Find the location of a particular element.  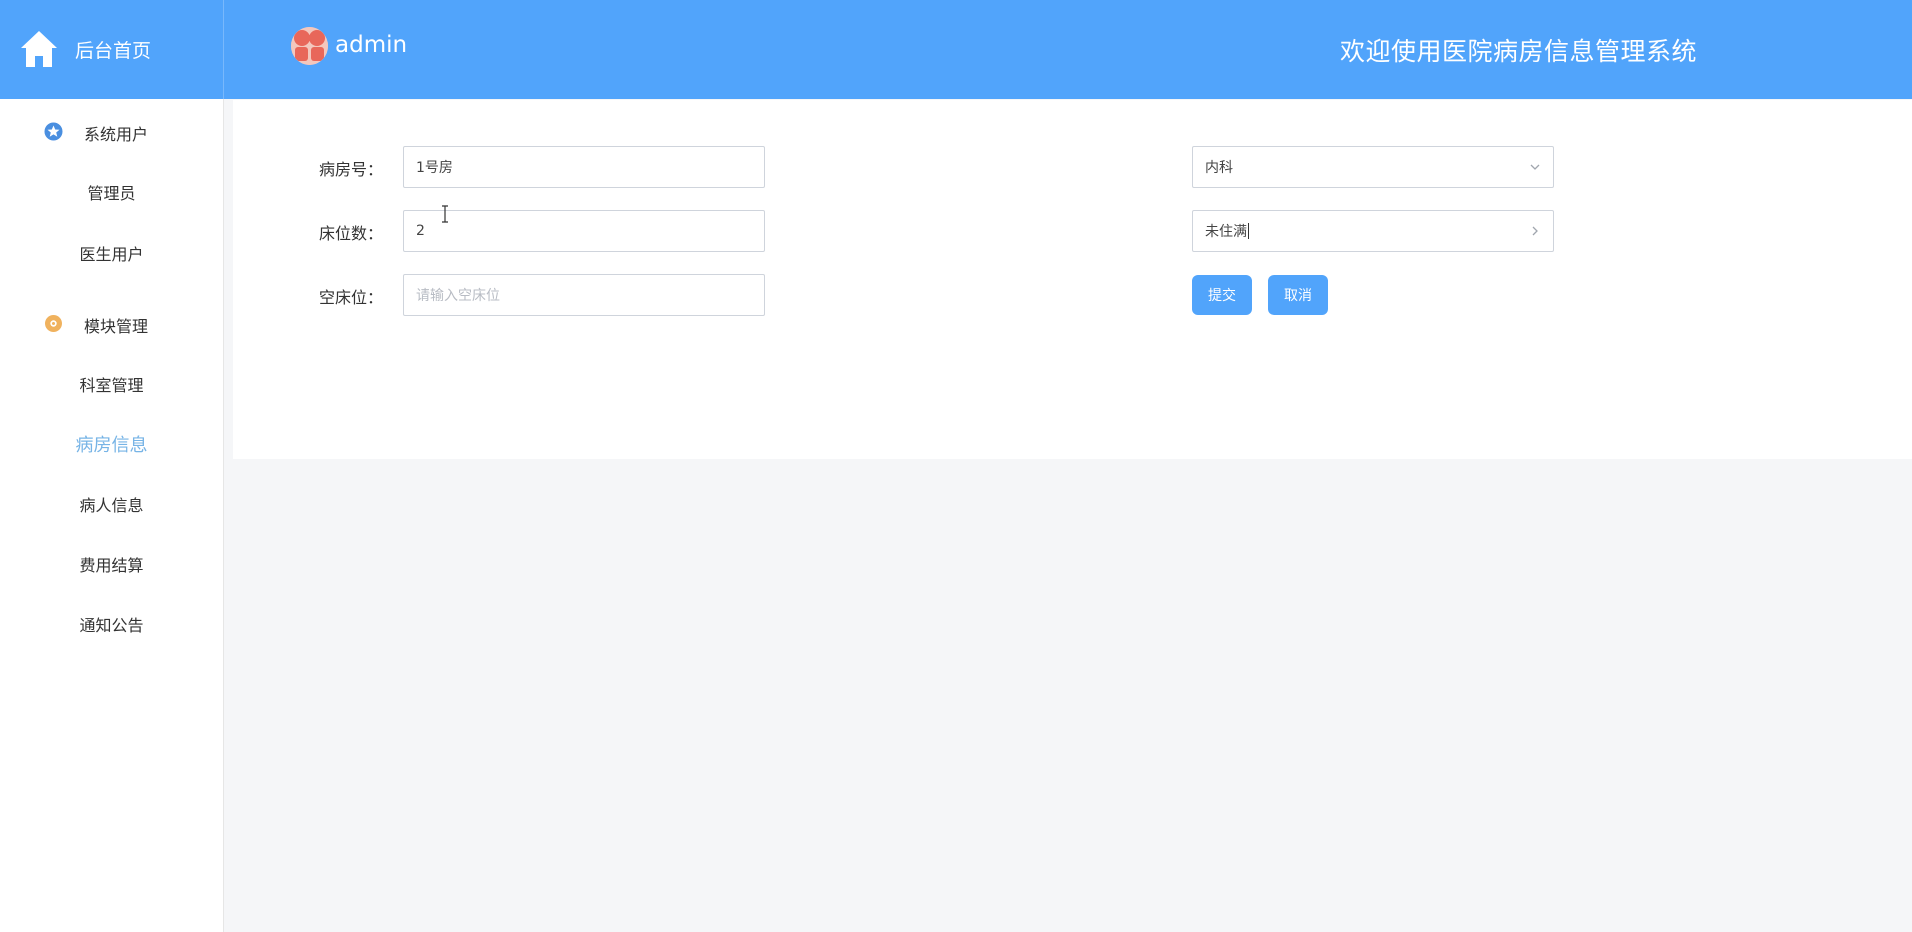

avatar-icon is located at coordinates (309, 46).